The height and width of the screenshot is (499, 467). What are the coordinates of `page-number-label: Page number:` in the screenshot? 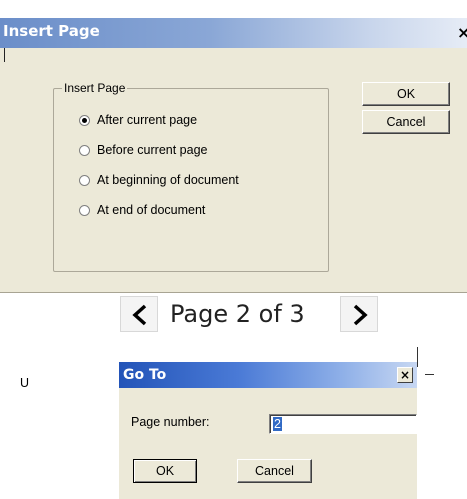 It's located at (170, 422).